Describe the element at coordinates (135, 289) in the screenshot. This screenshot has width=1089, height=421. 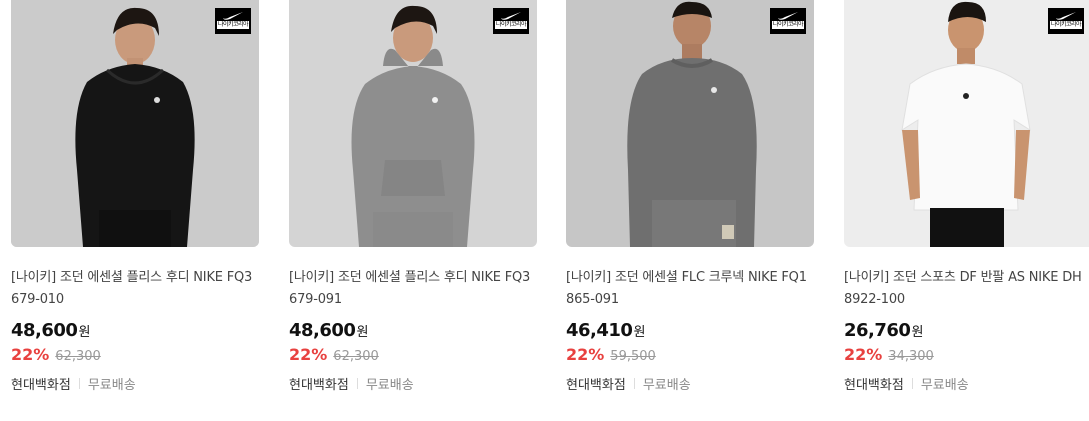
I see `product-title: [나이키] 조던 에센셜 플리스 후디 NIKE FQ3679-010` at that location.